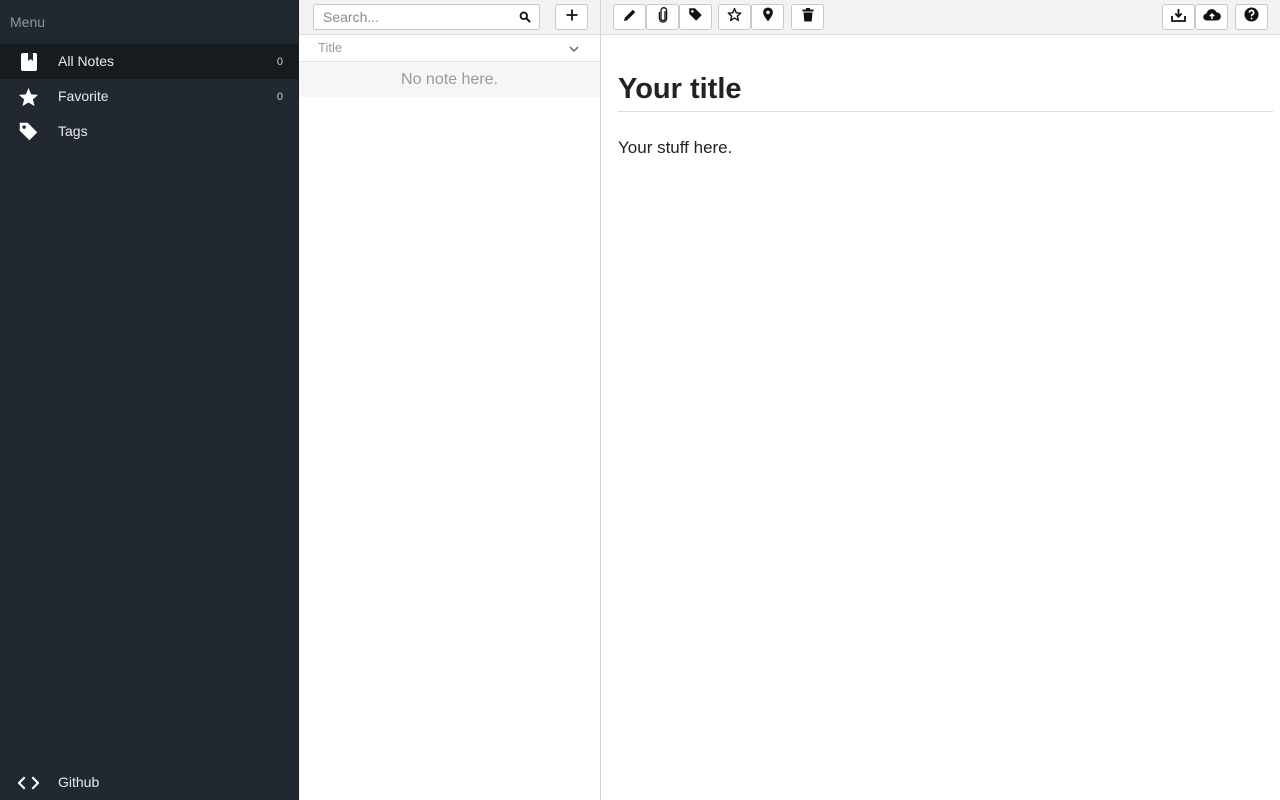  Describe the element at coordinates (149, 782) in the screenshot. I see `sidebar-item-github: Github` at that location.